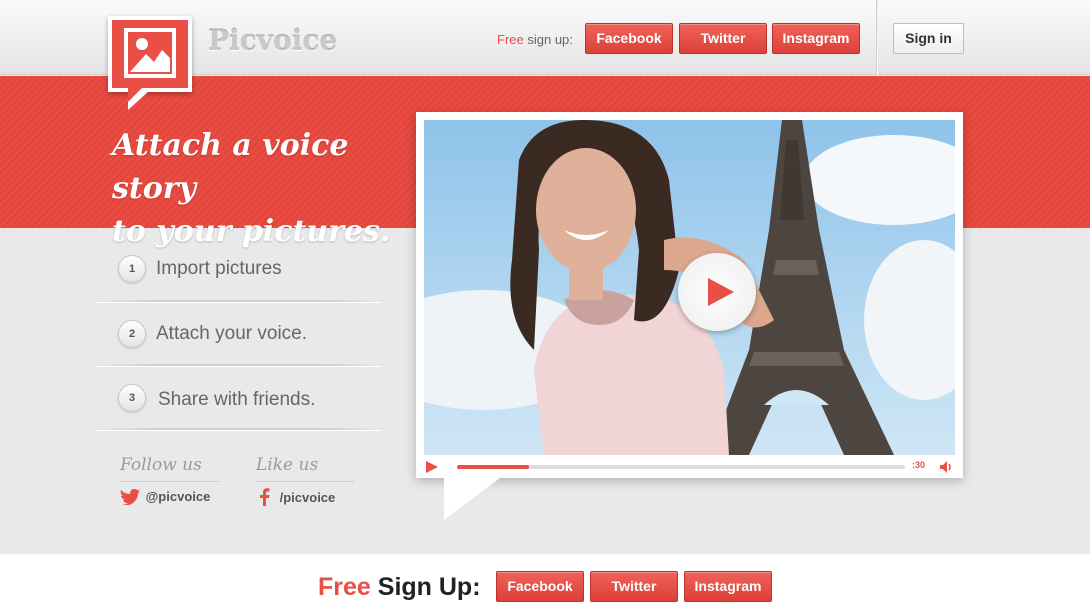  What do you see at coordinates (629, 38) in the screenshot?
I see `header-facebook-button: Facebook` at bounding box center [629, 38].